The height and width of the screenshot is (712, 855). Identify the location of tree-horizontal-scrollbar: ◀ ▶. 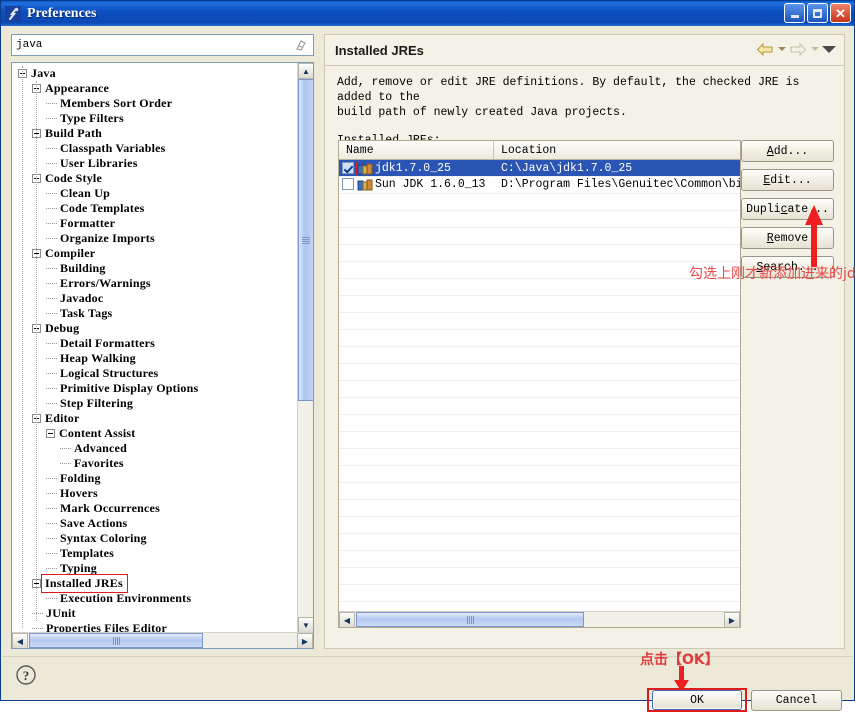
(162, 640).